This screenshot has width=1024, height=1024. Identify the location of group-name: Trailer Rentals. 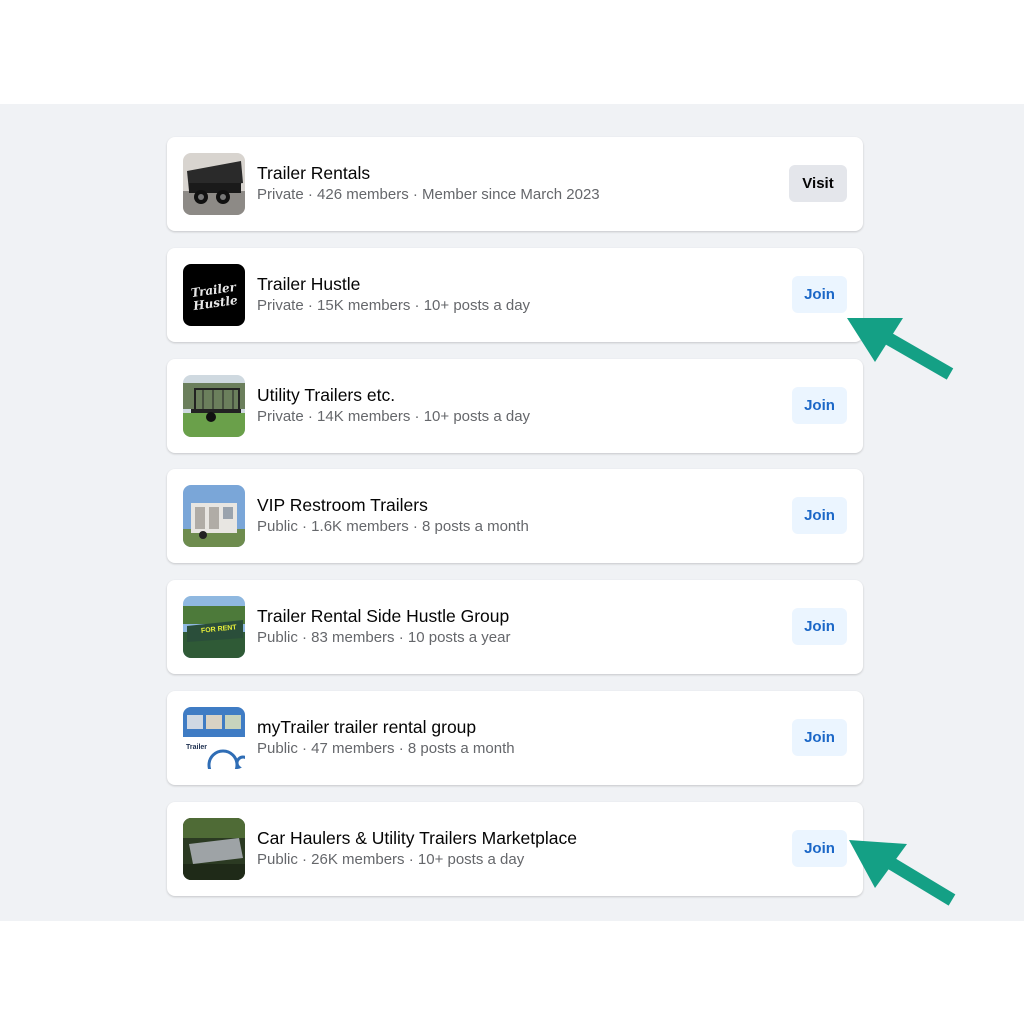
(428, 173).